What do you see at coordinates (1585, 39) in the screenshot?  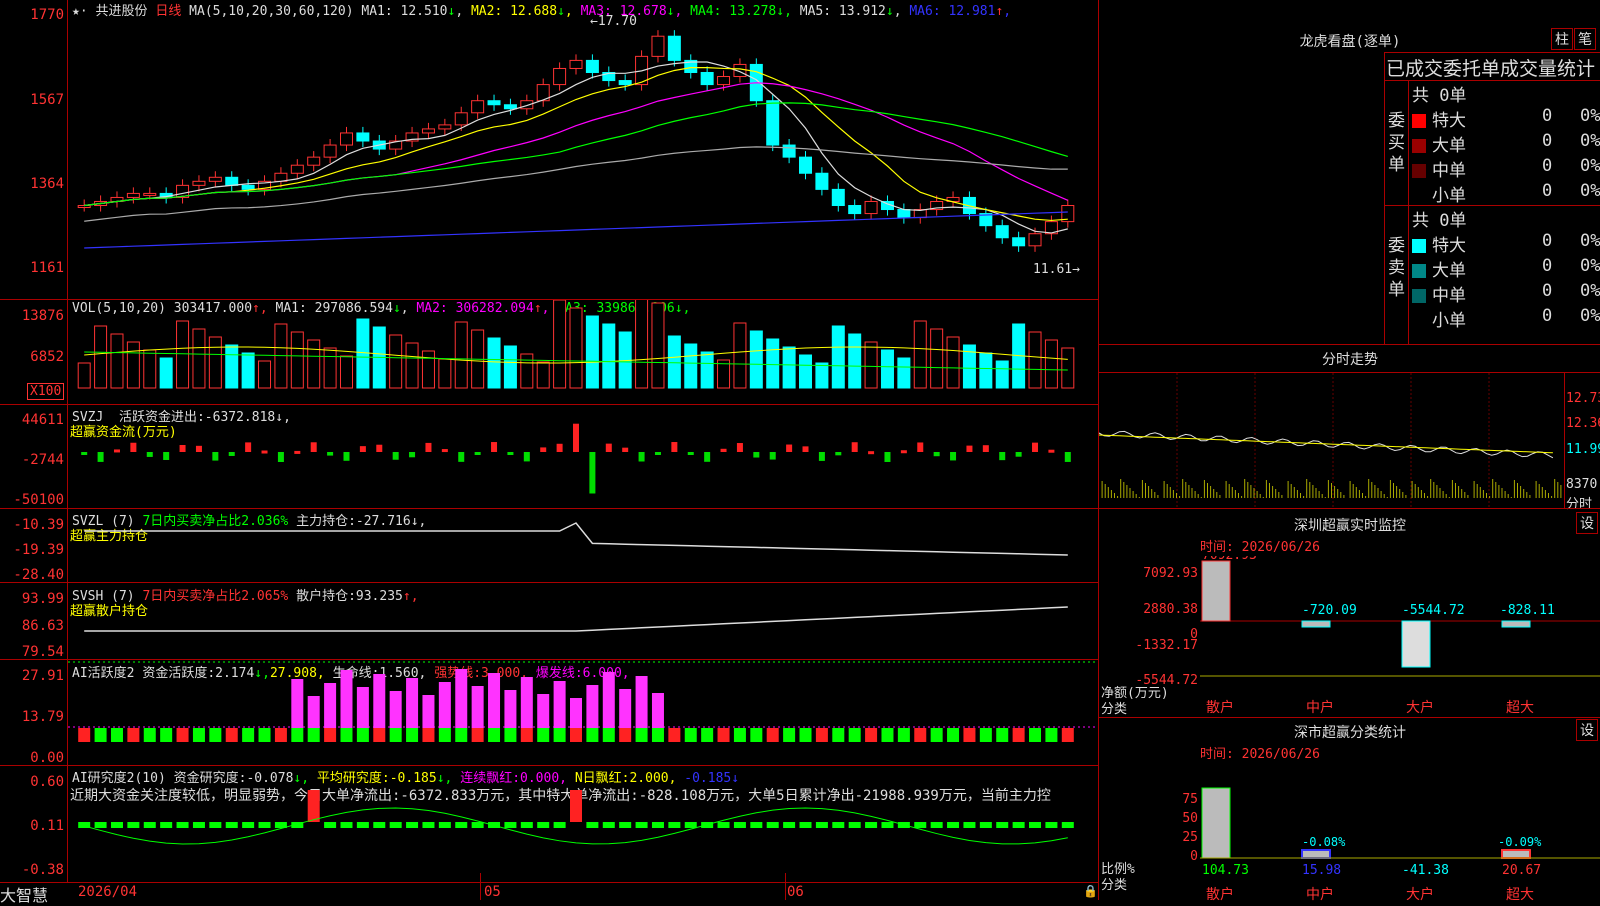 I see `tick-mode-button: 笔` at bounding box center [1585, 39].